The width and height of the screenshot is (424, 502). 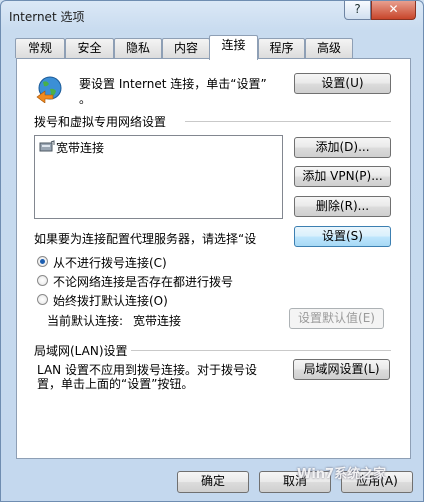 What do you see at coordinates (115, 384) in the screenshot?
I see `lan-description-cont: 置，单击上面的“设置”按钮。` at bounding box center [115, 384].